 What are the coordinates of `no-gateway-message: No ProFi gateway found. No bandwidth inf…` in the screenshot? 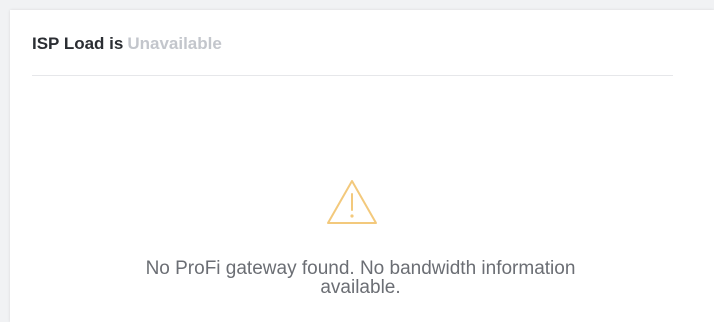 It's located at (360, 278).